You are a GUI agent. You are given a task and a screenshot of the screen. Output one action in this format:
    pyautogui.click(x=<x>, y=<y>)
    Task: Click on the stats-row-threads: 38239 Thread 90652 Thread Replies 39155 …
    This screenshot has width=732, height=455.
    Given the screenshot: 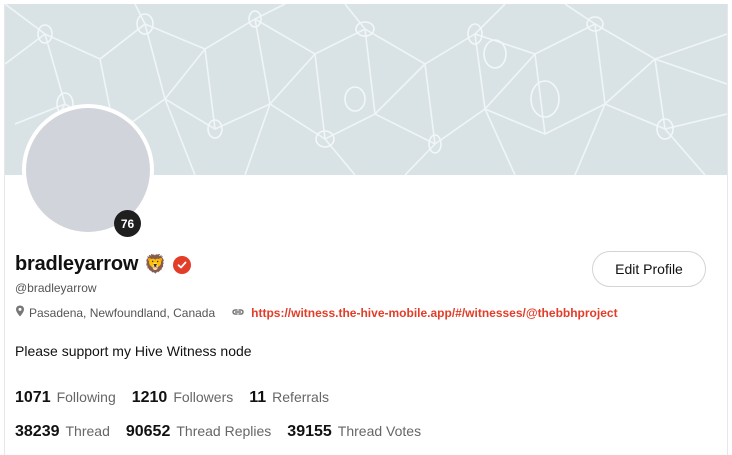 What is the action you would take?
    pyautogui.click(x=226, y=432)
    